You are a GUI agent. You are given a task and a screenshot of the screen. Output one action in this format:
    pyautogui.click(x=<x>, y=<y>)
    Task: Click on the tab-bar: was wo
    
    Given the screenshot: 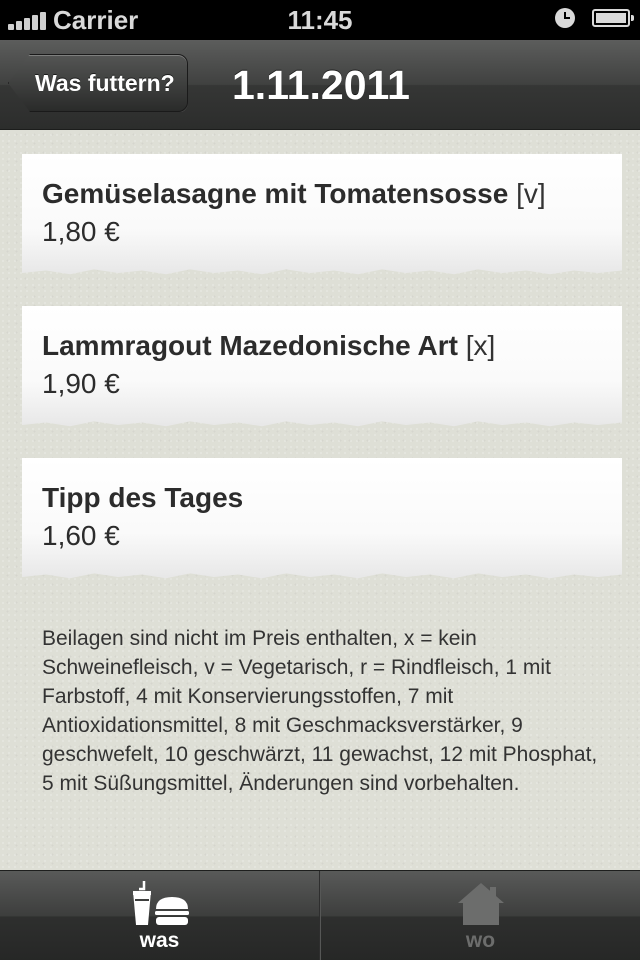 What is the action you would take?
    pyautogui.click(x=320, y=915)
    